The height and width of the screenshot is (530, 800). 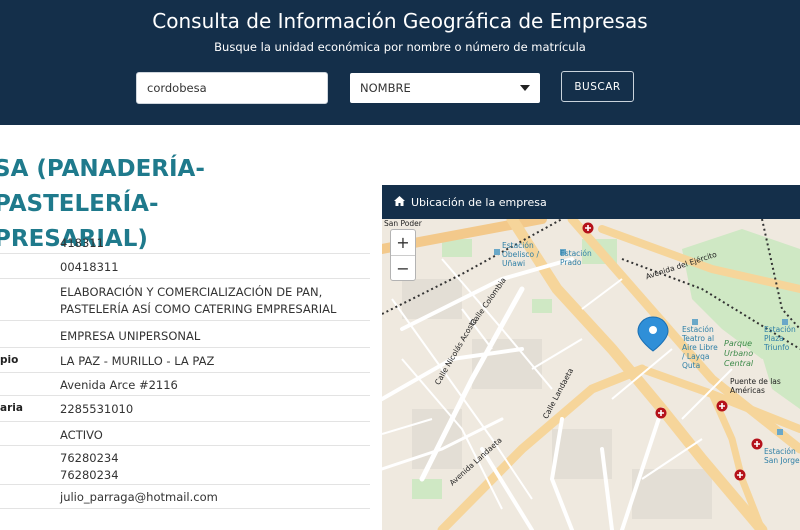 What do you see at coordinates (520, 254) in the screenshot?
I see `map-label: Estación Obelisco / Uñawi` at bounding box center [520, 254].